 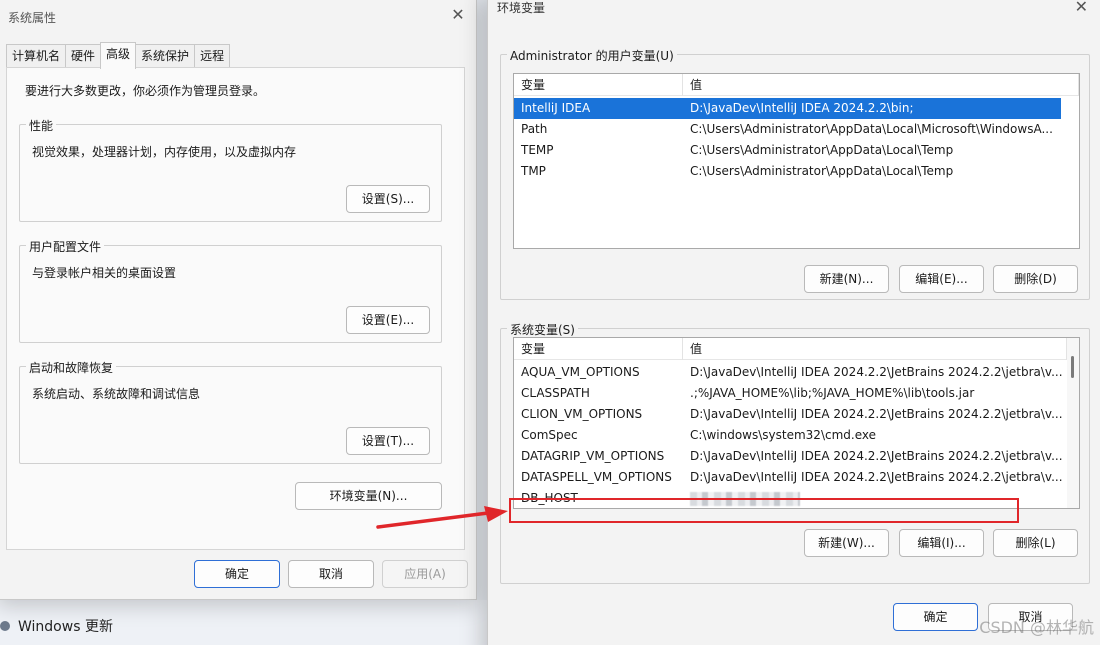 I want to click on windows-update-icon, so click(x=5, y=626).